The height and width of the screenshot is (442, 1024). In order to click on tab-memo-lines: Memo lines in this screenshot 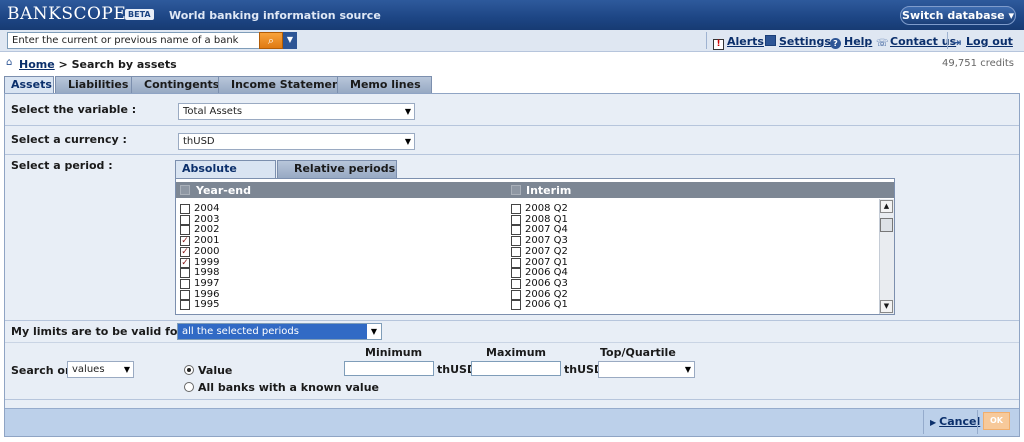, I will do `click(384, 84)`.